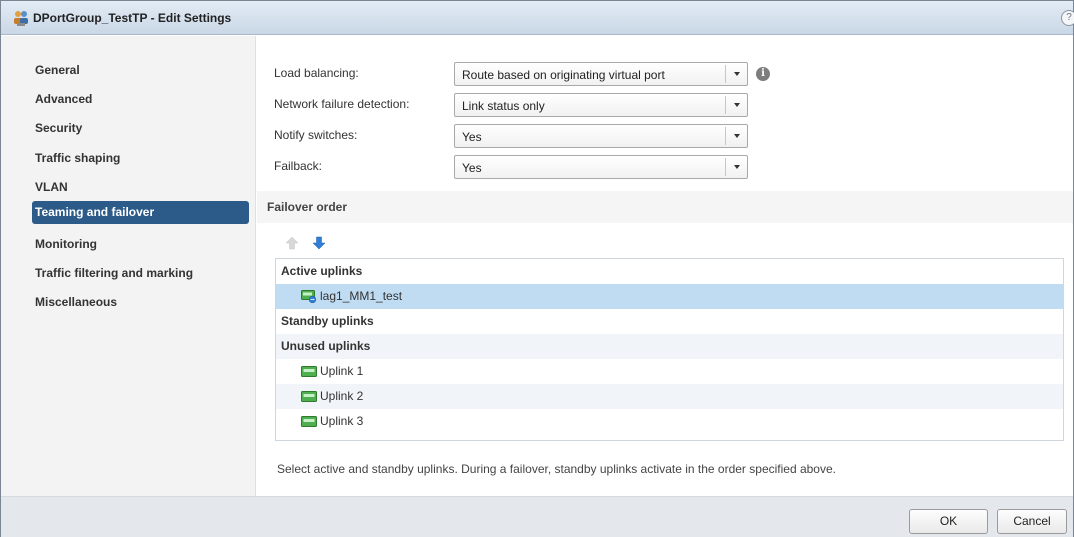  Describe the element at coordinates (342, 371) in the screenshot. I see `uplink-name: Uplink 1` at that location.